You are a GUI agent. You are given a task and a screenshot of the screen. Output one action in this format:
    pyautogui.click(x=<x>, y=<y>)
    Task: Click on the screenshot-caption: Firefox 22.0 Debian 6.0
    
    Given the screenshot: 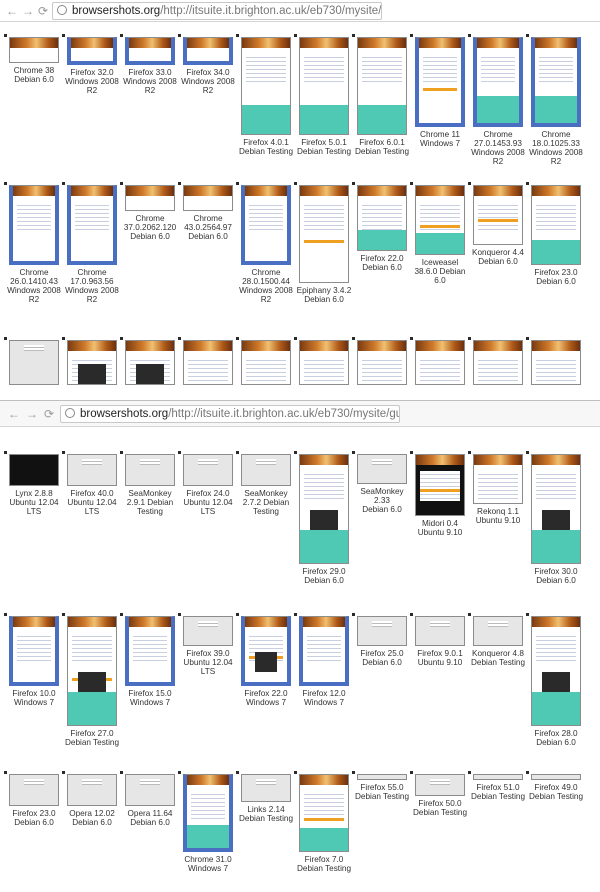 What is the action you would take?
    pyautogui.click(x=382, y=263)
    